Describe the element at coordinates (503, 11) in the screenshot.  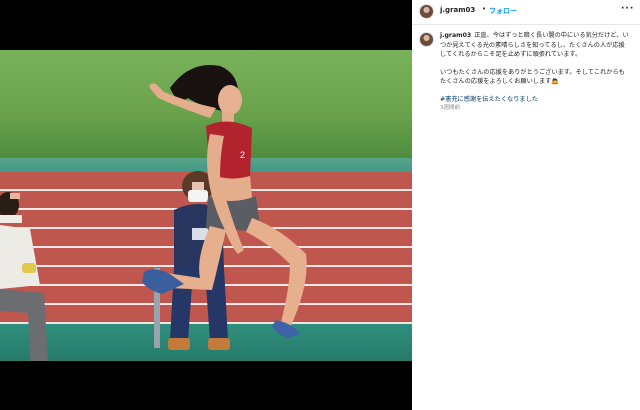
I see `follow-button: フォロー` at that location.